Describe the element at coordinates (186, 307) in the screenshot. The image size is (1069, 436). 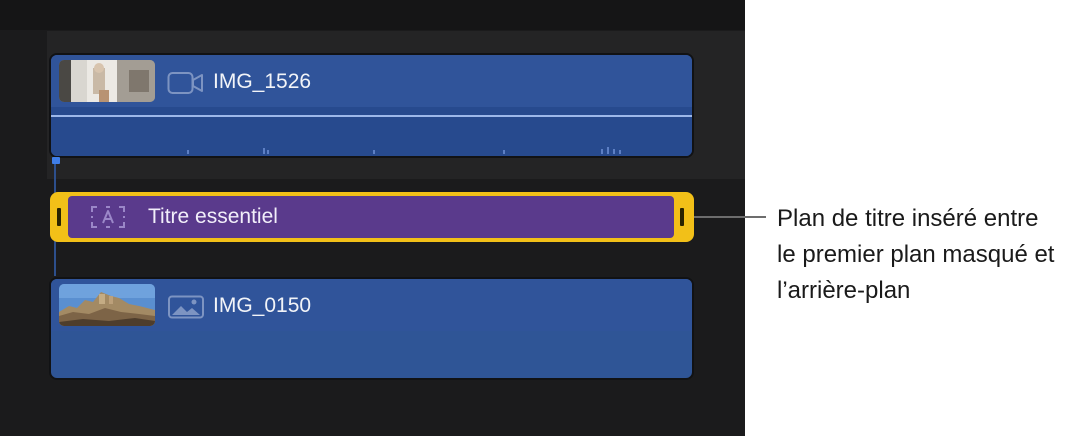
I see `photo-icon` at that location.